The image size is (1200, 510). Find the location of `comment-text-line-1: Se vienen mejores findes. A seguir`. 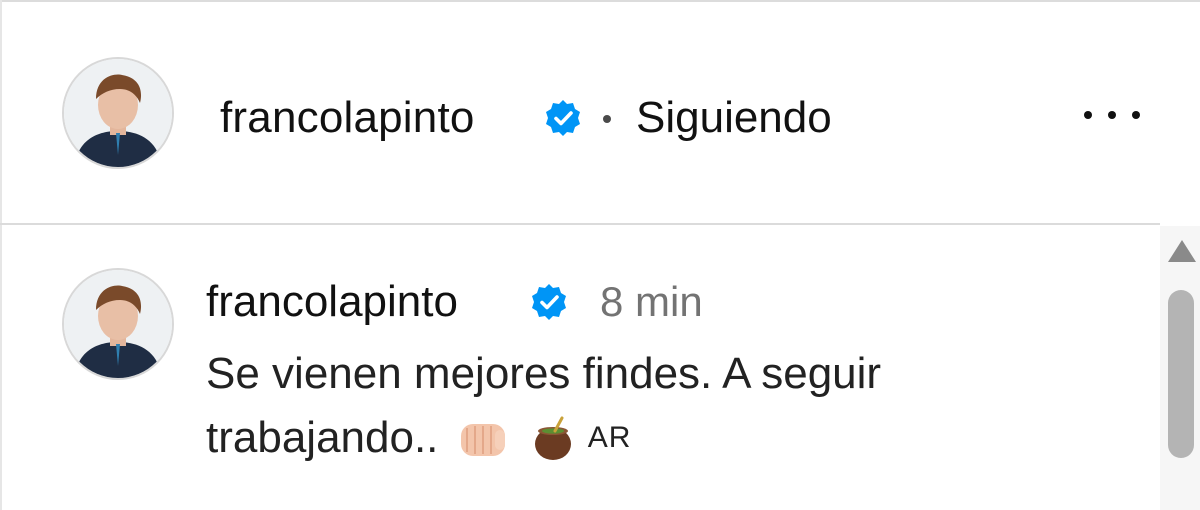

comment-text-line-1: Se vienen mejores findes. A seguir is located at coordinates (544, 373).